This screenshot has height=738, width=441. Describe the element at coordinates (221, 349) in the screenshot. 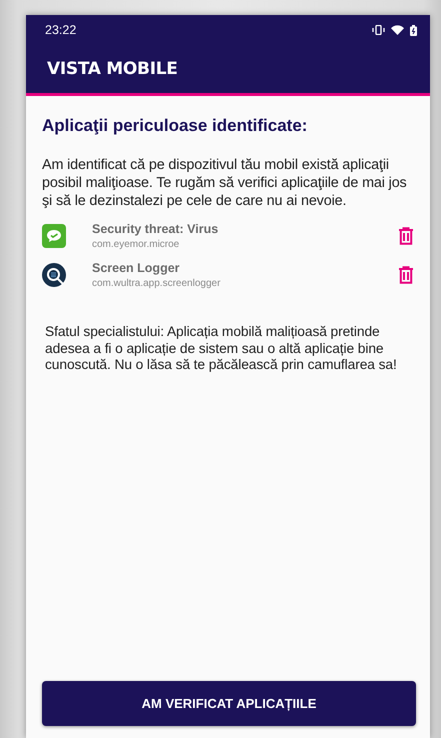

I see `tip-text: Sfatul specialistului: Aplicația mobilă malițioasă pretinde adesea a fi o aplicație de sistem sau o altă aplicație bine cunoscută. Nu o lăsa să te păcălească prin camuflarea sa!` at that location.